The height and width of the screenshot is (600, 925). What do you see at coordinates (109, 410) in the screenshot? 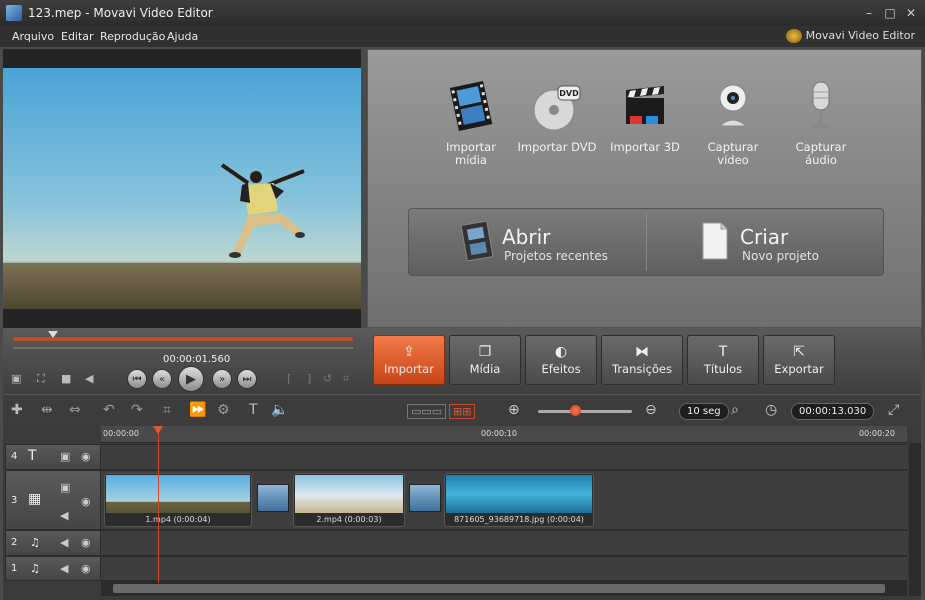
I see `undo-icon: ↶` at bounding box center [109, 410].